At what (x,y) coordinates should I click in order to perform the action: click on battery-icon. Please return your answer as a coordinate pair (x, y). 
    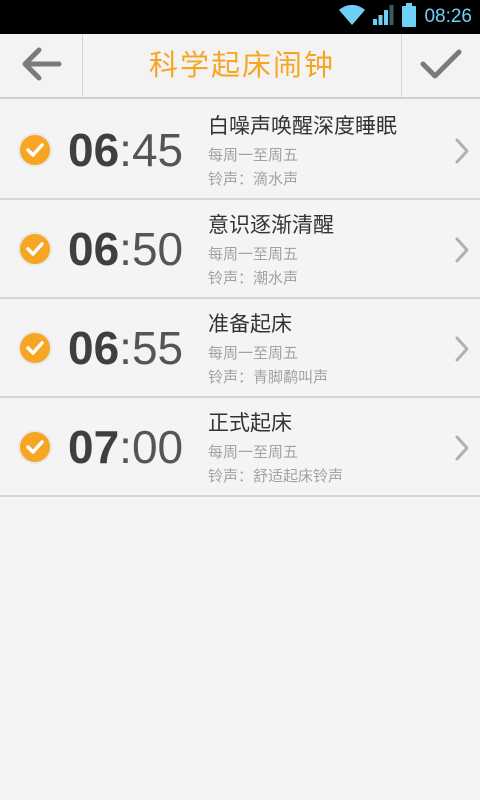
    Looking at the image, I should click on (409, 17).